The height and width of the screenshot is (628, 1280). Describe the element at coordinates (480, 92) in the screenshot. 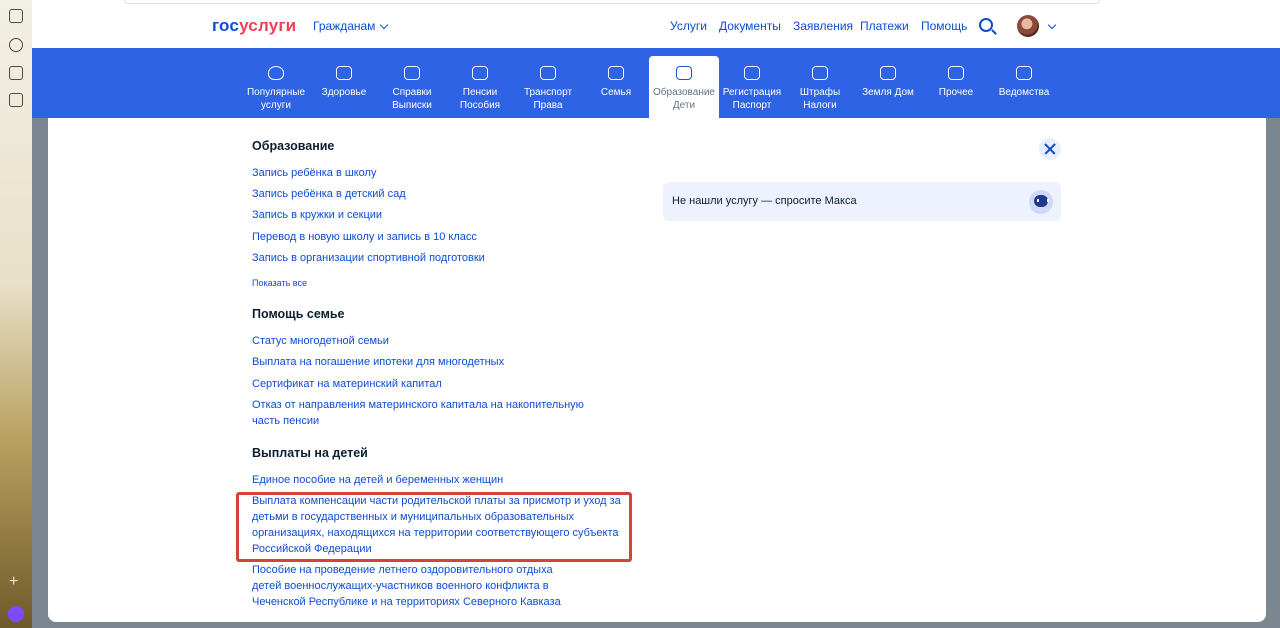

I see `category-label: Пенсии` at that location.